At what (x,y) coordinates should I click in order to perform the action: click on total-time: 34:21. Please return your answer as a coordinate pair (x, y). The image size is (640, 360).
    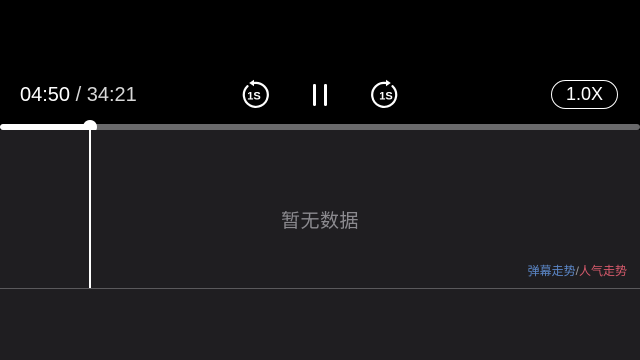
    Looking at the image, I should click on (111, 95).